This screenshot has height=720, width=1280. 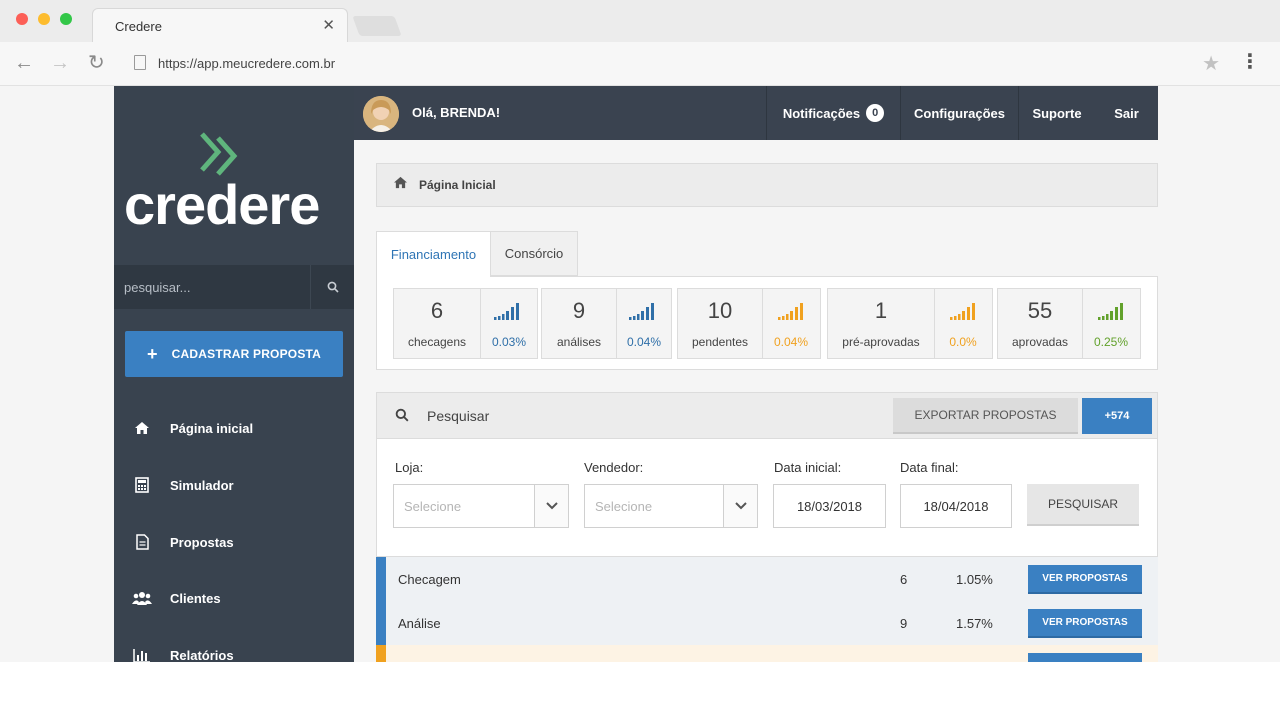 What do you see at coordinates (457, 185) in the screenshot?
I see `page-title: Página Inicial` at bounding box center [457, 185].